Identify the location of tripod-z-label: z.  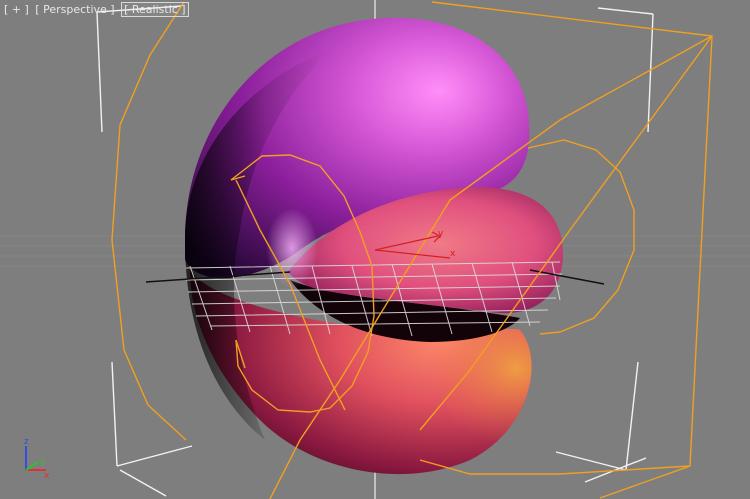
(26, 442).